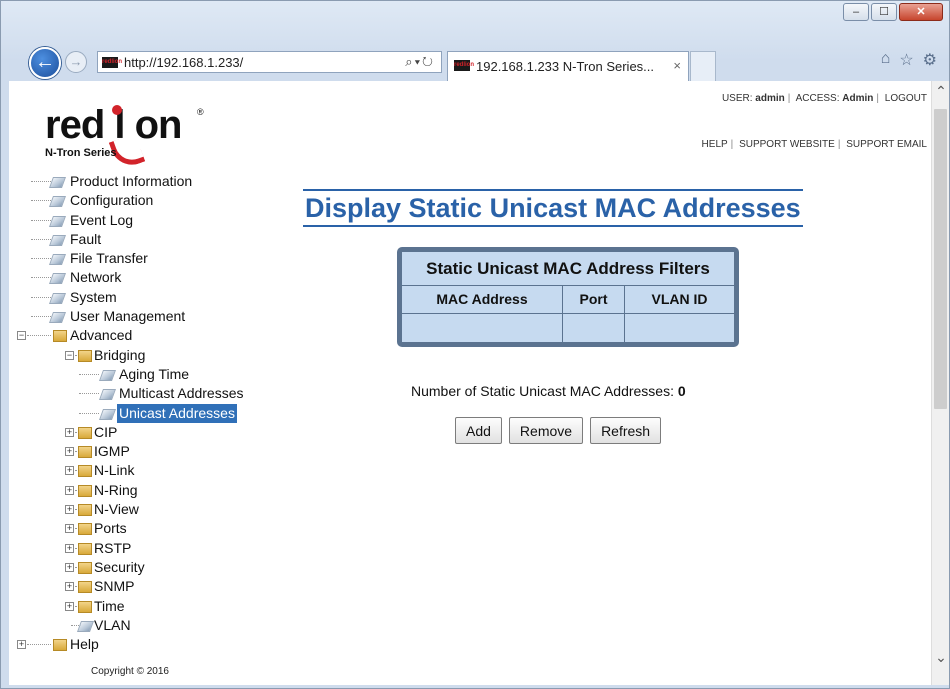 This screenshot has height=689, width=950. What do you see at coordinates (626, 430) in the screenshot?
I see `refresh-button: Refresh` at bounding box center [626, 430].